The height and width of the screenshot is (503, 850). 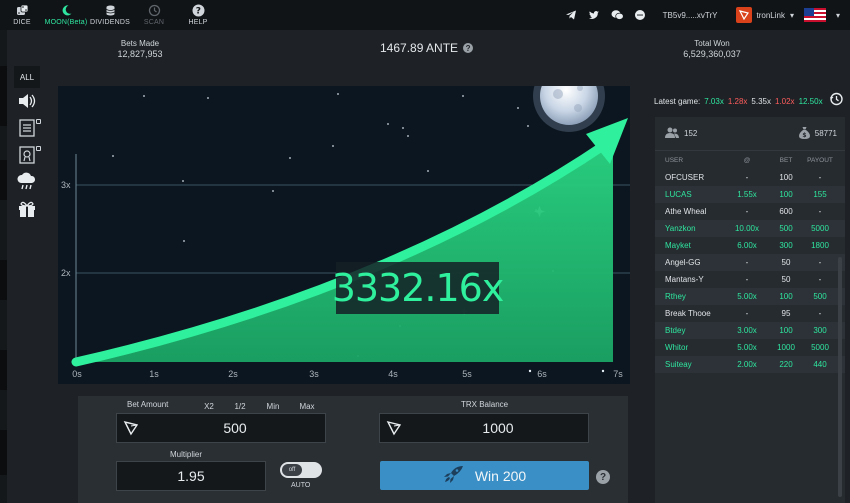 What do you see at coordinates (825, 133) in the screenshot?
I see `pot-total-value: 58771` at bounding box center [825, 133].